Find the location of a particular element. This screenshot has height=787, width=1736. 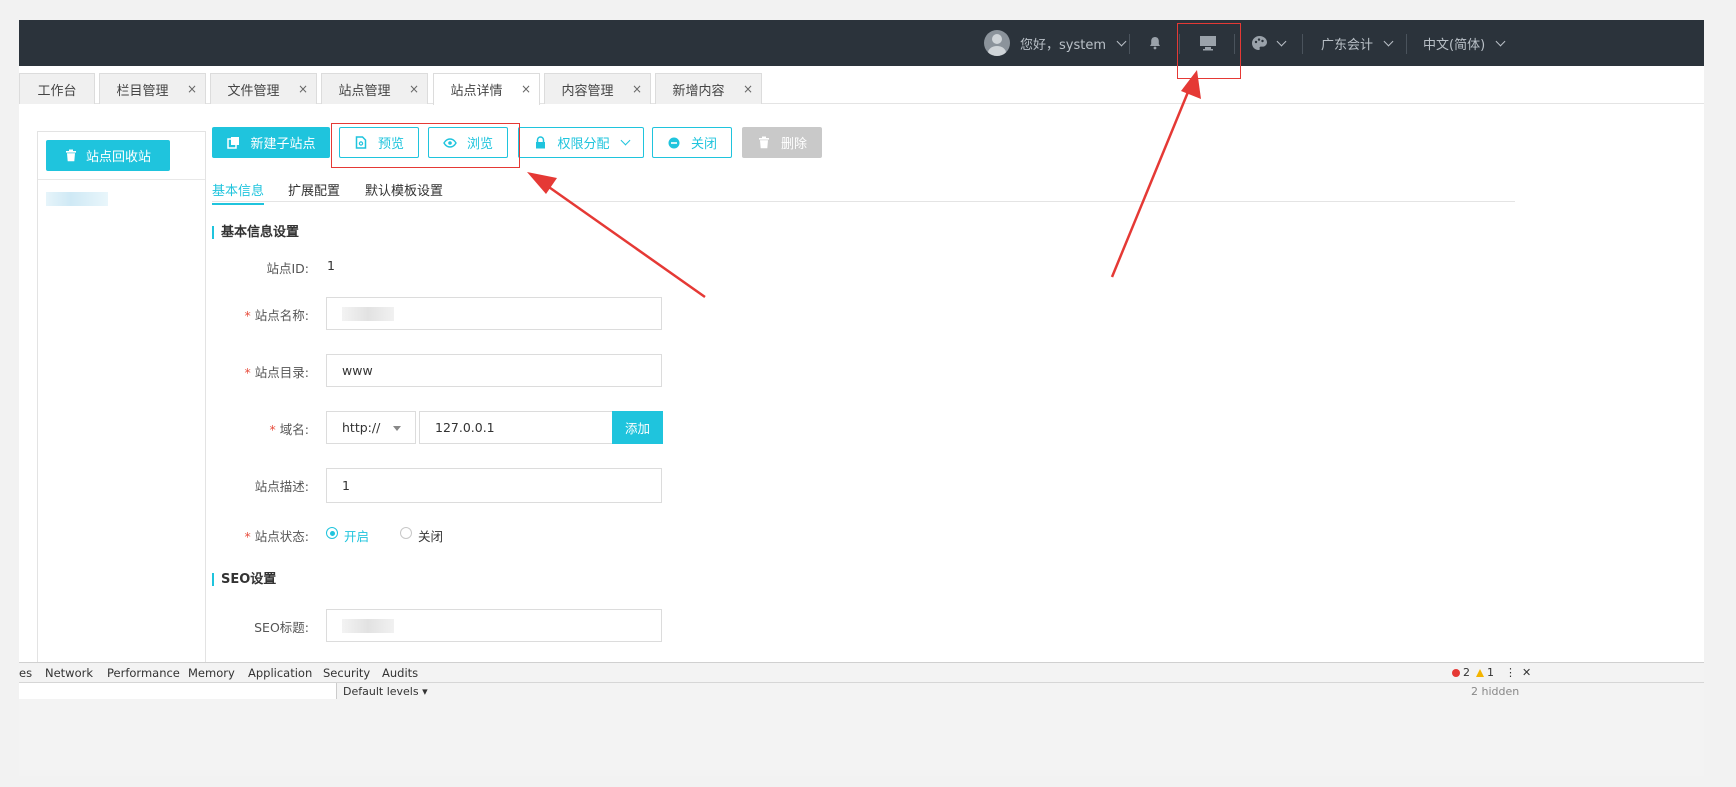

minus-circle-icon is located at coordinates (674, 143).